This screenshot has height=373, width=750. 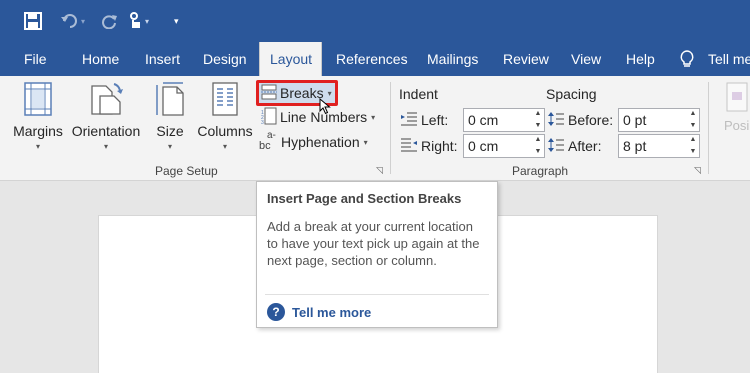 I want to click on spacing-before-value: 0 pt, so click(x=635, y=120).